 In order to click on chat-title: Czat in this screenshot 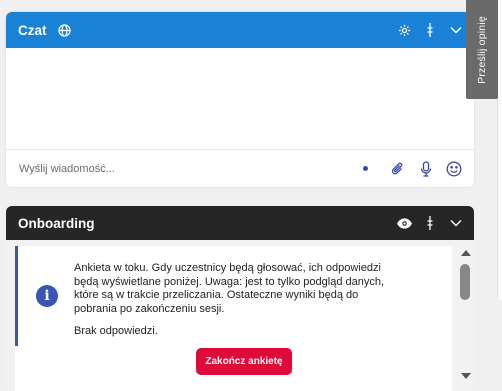, I will do `click(32, 30)`.